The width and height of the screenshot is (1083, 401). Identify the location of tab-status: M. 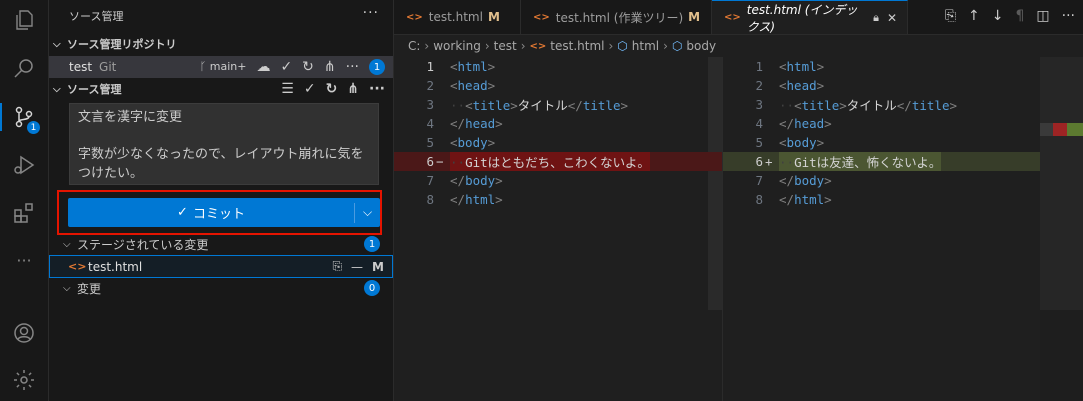
(694, 17).